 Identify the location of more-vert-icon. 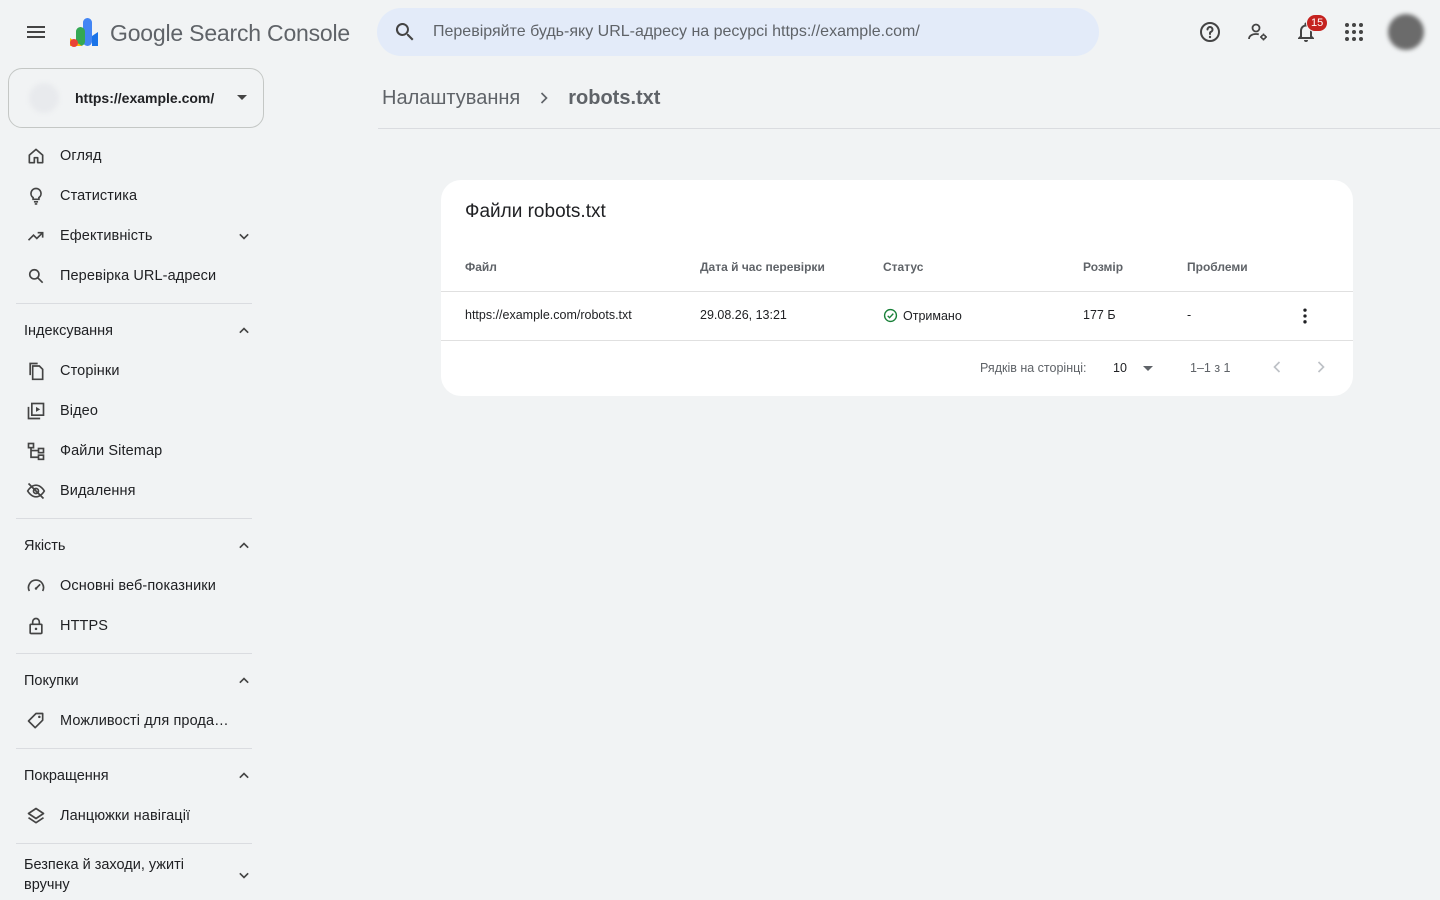
(1305, 316).